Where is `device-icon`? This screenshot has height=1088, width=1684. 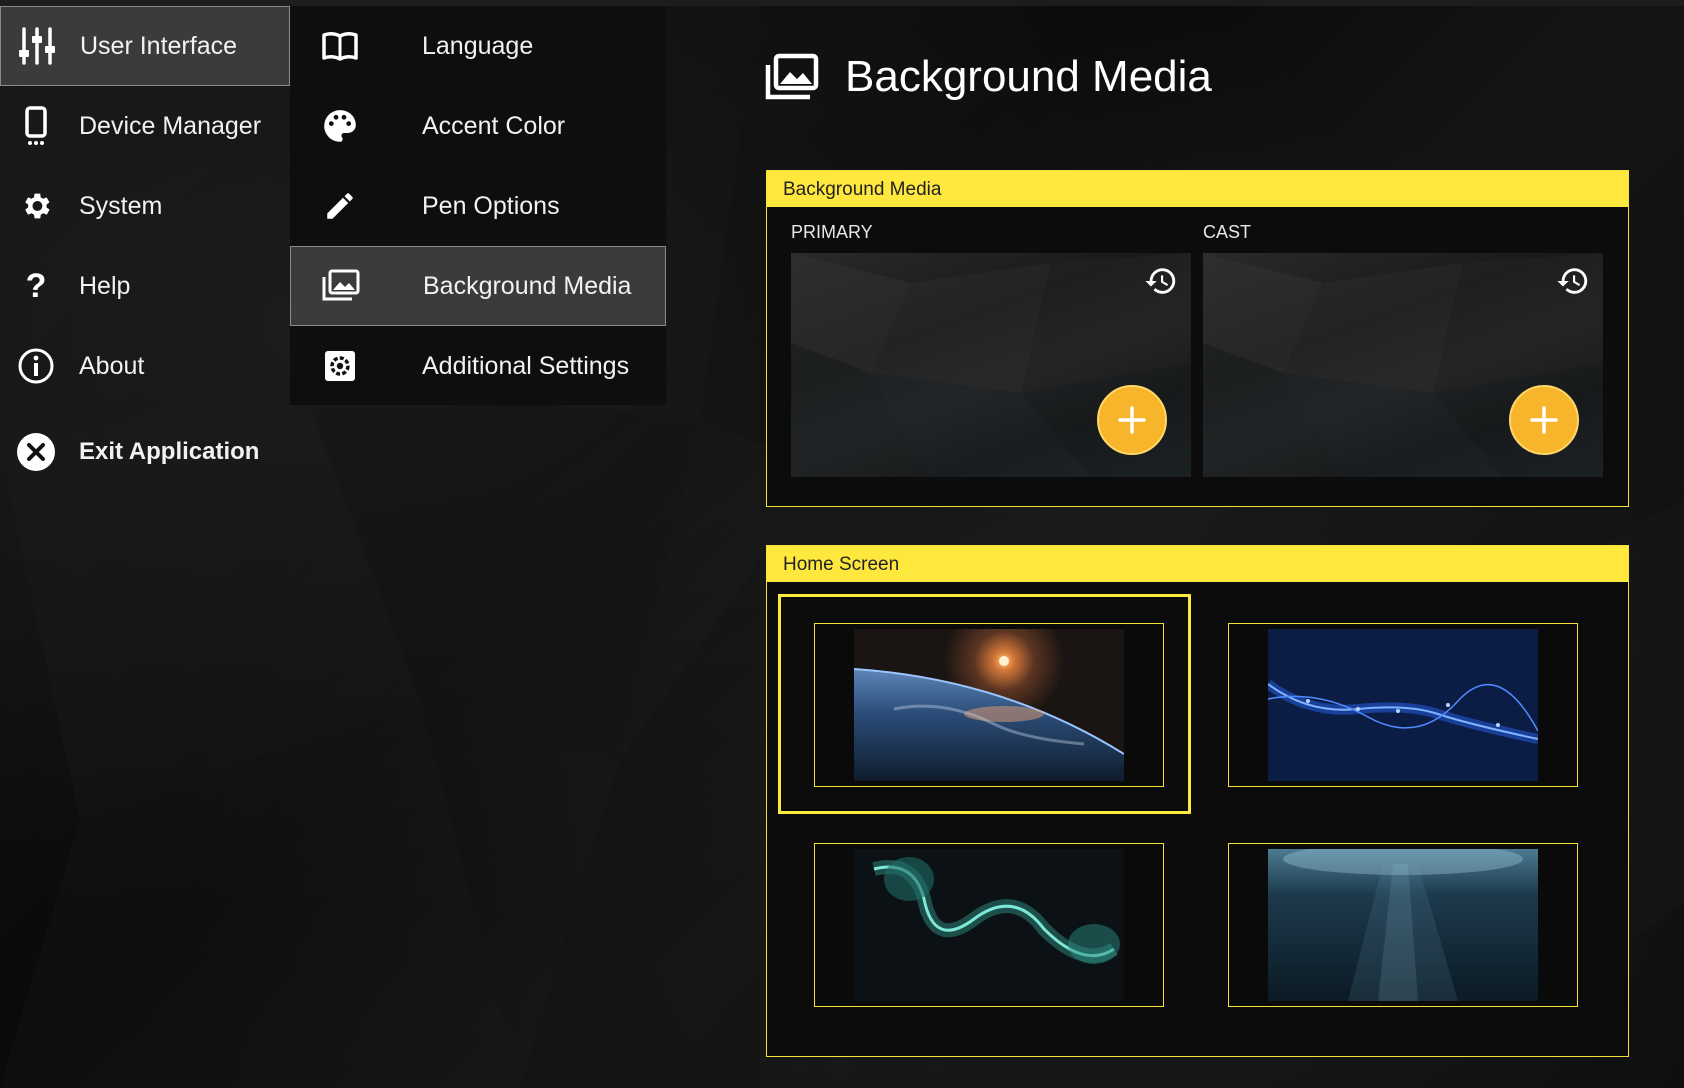 device-icon is located at coordinates (36, 126).